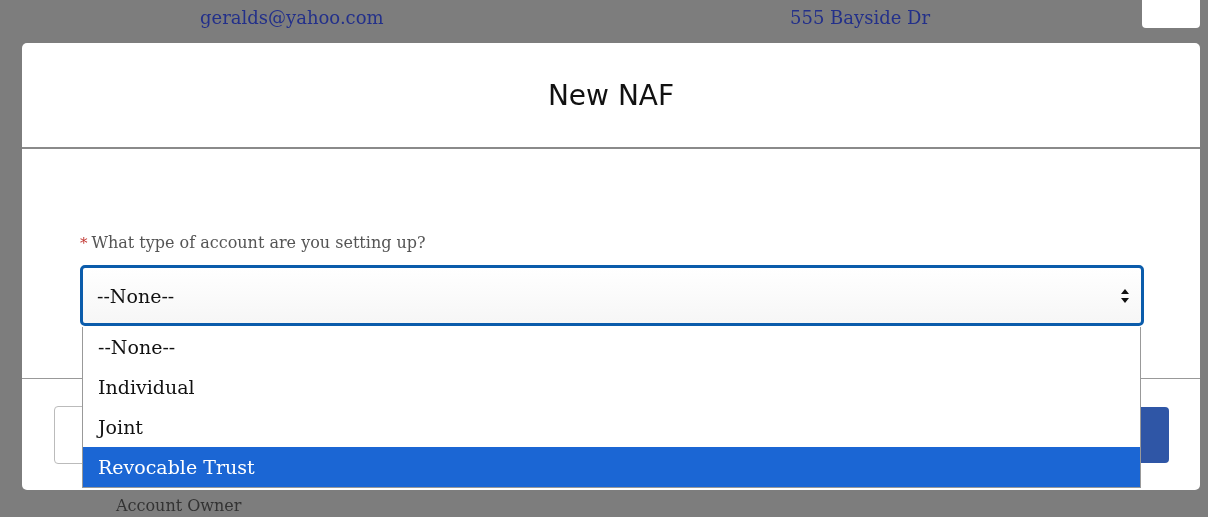 Image resolution: width=1208 pixels, height=517 pixels. Describe the element at coordinates (179, 505) in the screenshot. I see `field-label: Account Owner` at that location.